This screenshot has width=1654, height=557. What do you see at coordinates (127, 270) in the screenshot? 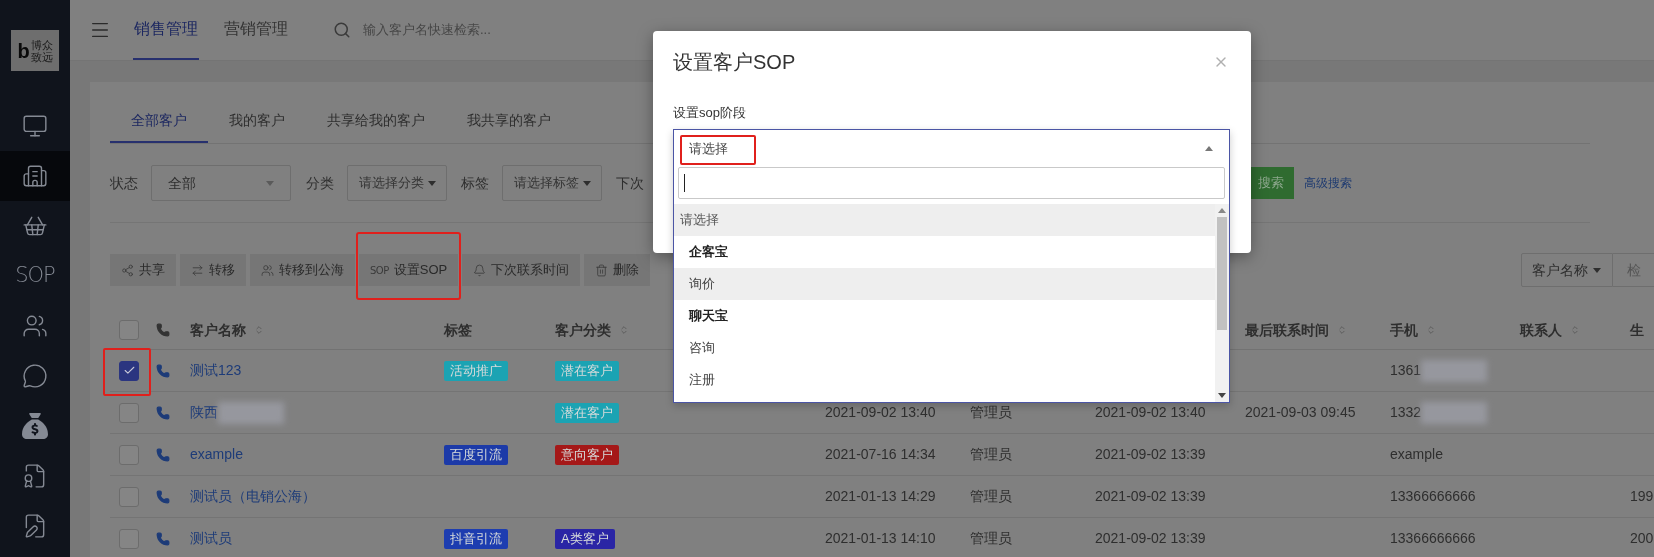
I see `share-icon` at bounding box center [127, 270].